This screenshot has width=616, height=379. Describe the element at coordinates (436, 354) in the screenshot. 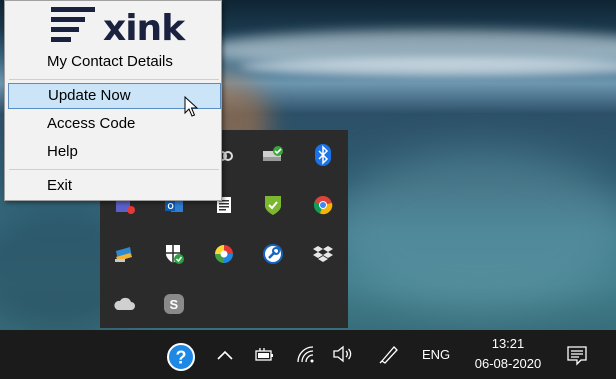

I see `language-indicator: ENG` at that location.